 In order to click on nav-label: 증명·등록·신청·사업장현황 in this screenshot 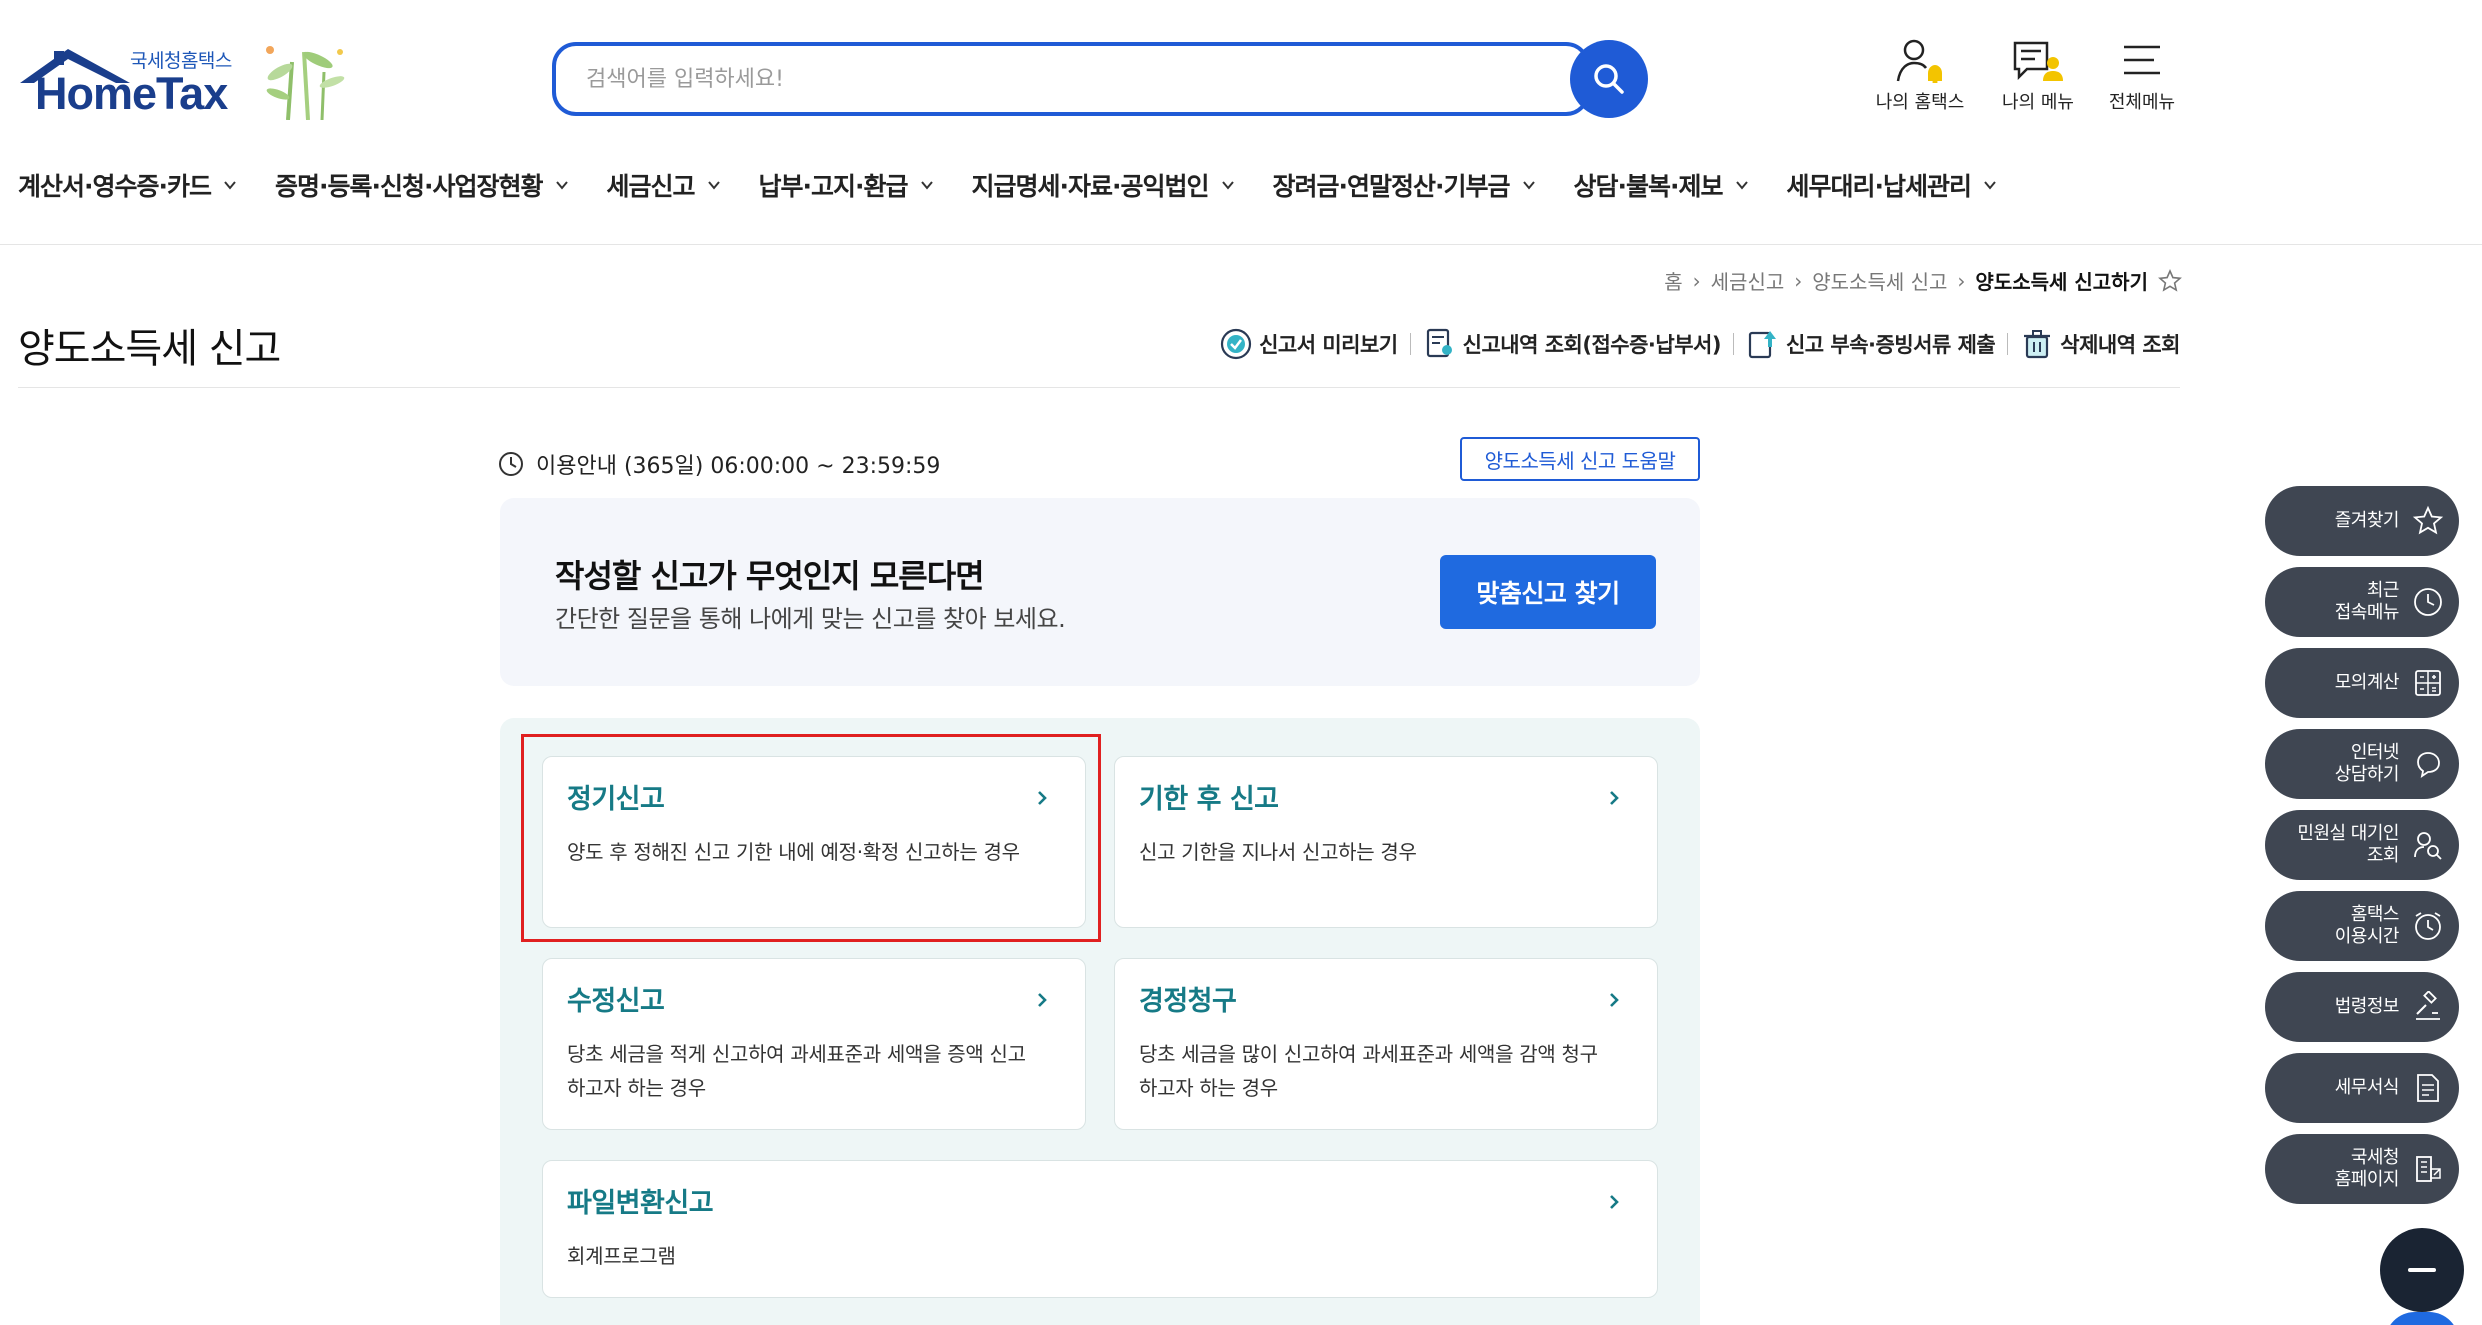, I will do `click(409, 186)`.